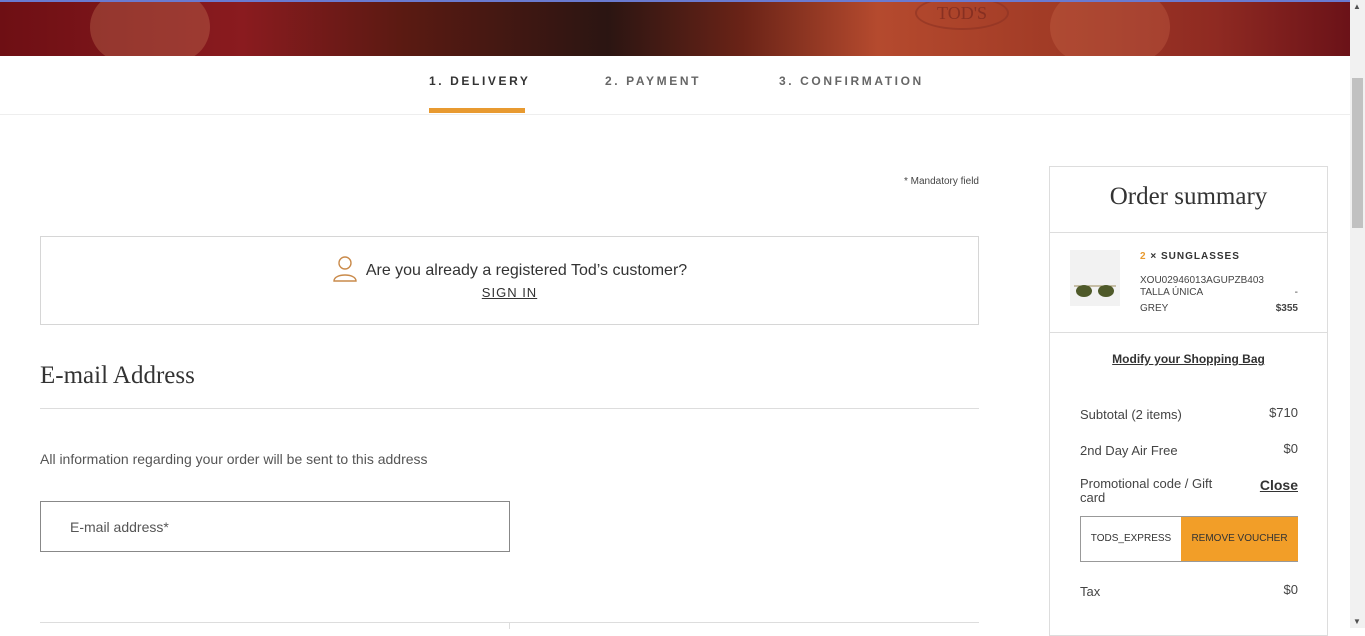 The image size is (1365, 636). Describe the element at coordinates (1172, 292) in the screenshot. I see `product-size: TALLA ÚNICA` at that location.